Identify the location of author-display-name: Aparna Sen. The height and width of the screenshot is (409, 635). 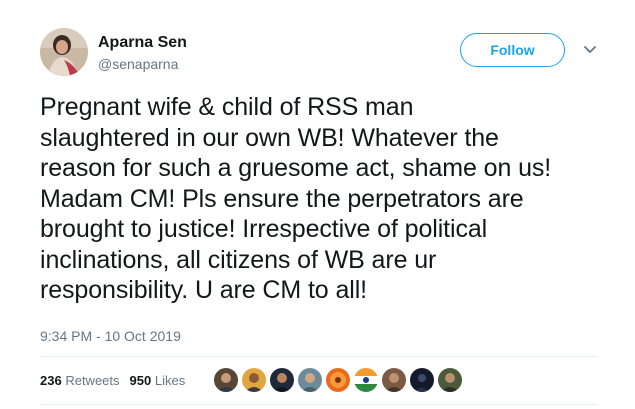
(142, 43).